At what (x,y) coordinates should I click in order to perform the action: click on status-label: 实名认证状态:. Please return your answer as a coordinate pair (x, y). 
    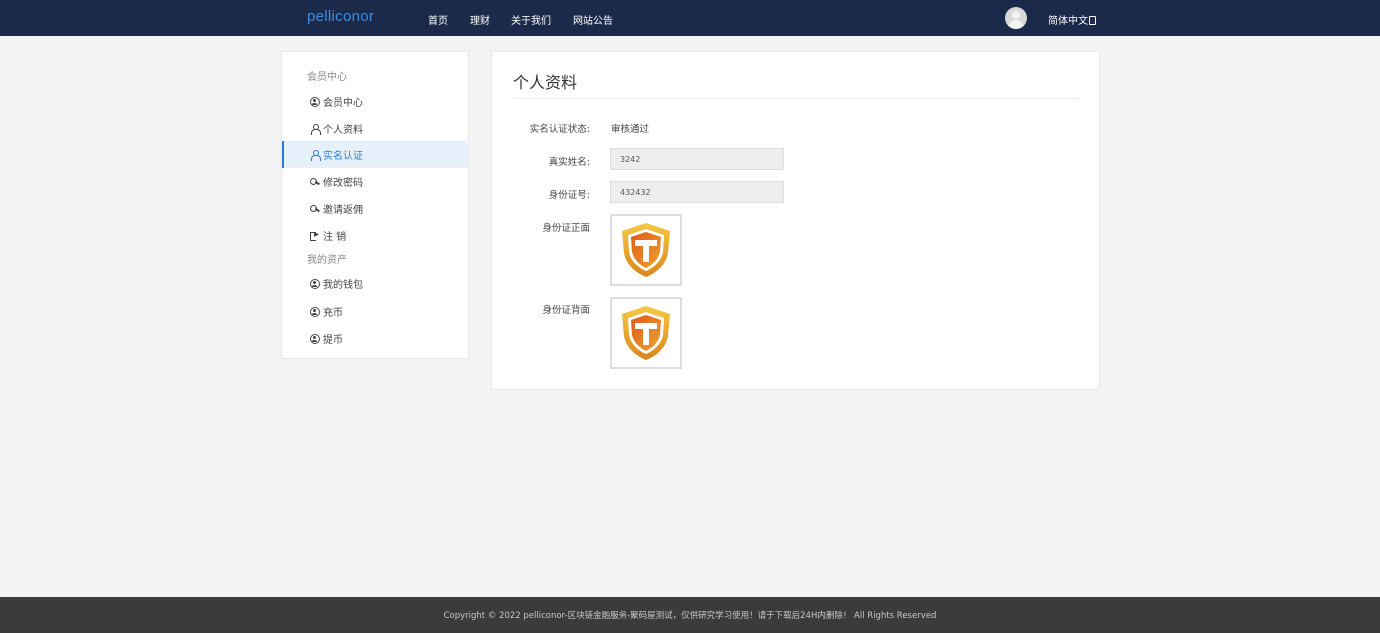
    Looking at the image, I should click on (559, 129).